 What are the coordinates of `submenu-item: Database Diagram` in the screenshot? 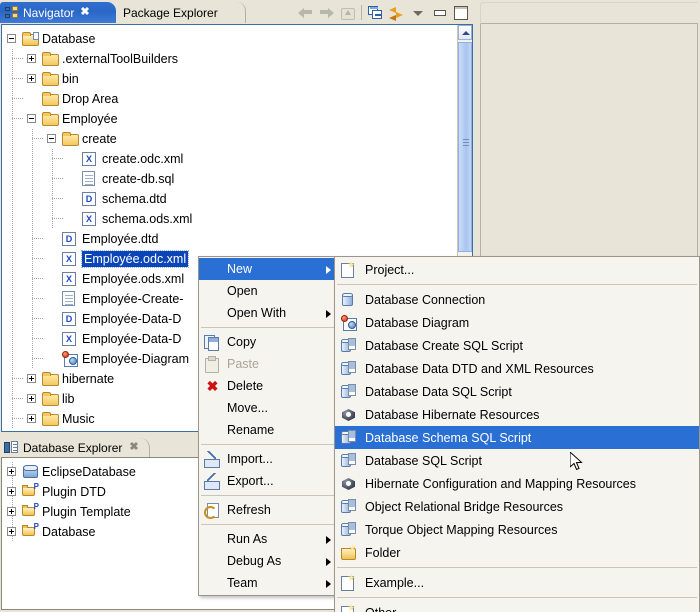 It's located at (517, 322).